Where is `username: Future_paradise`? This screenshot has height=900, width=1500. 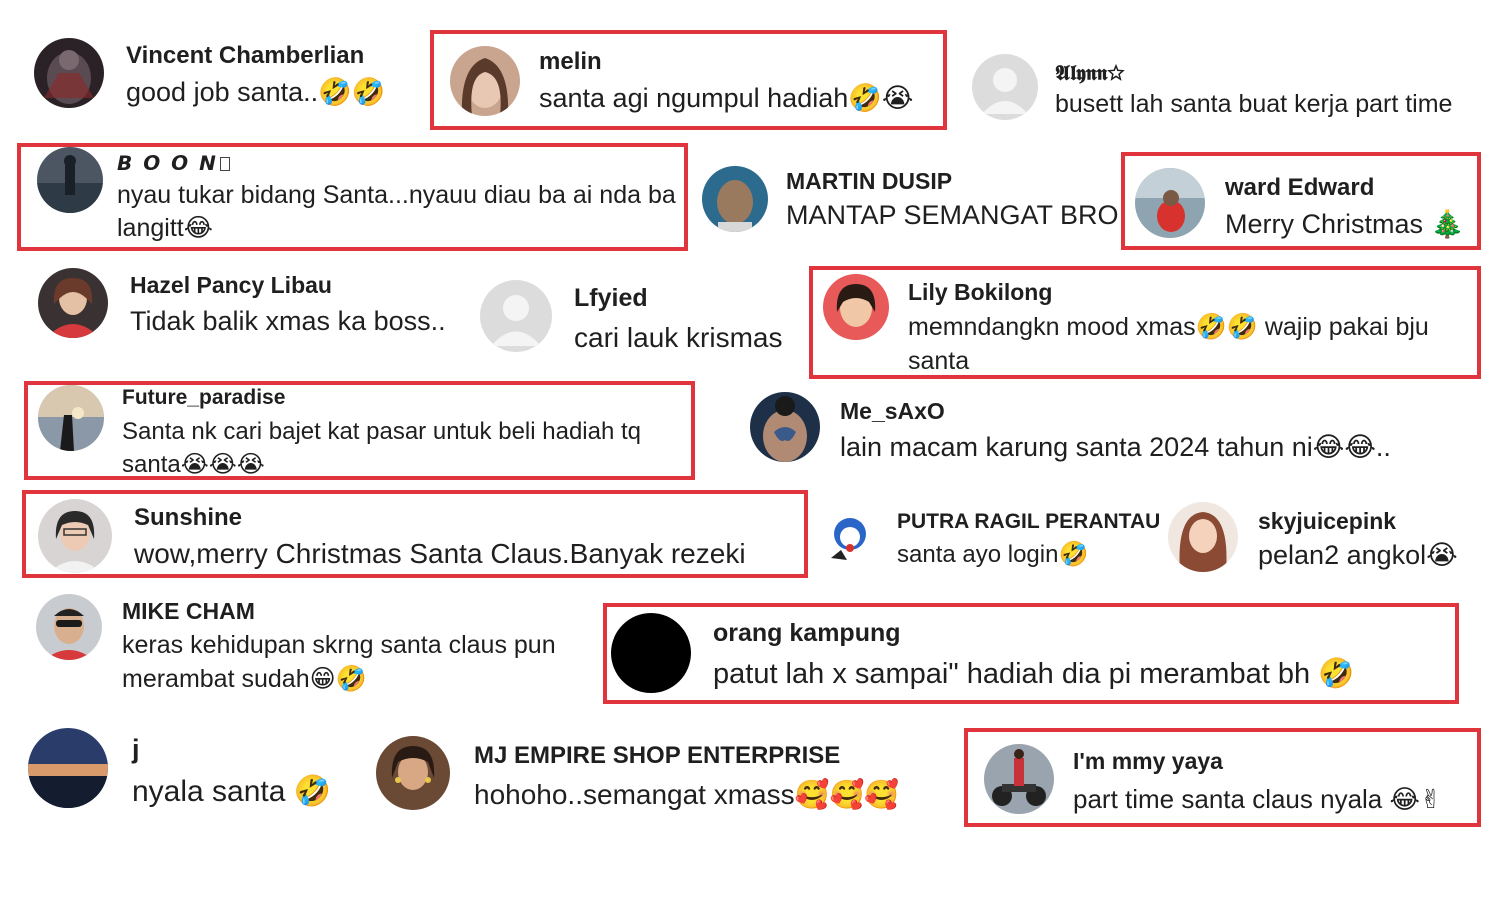
username: Future_paradise is located at coordinates (203, 398).